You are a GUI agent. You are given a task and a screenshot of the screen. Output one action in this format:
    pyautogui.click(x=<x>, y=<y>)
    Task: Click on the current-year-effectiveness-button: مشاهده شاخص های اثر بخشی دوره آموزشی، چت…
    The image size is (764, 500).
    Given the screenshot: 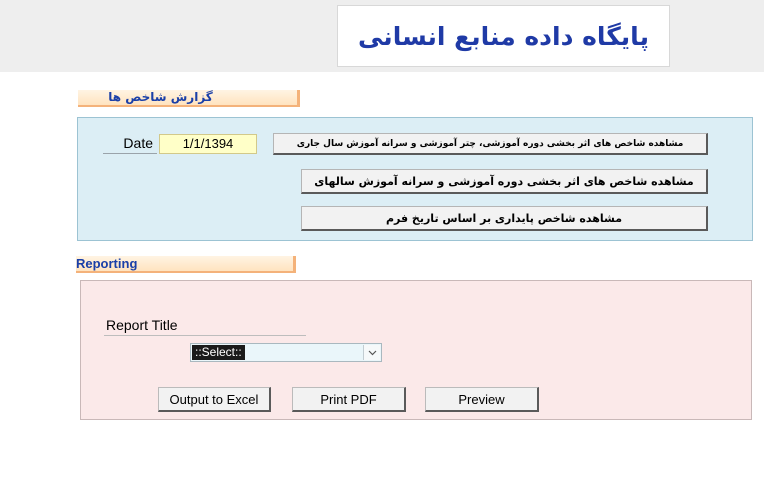 What is the action you would take?
    pyautogui.click(x=490, y=144)
    